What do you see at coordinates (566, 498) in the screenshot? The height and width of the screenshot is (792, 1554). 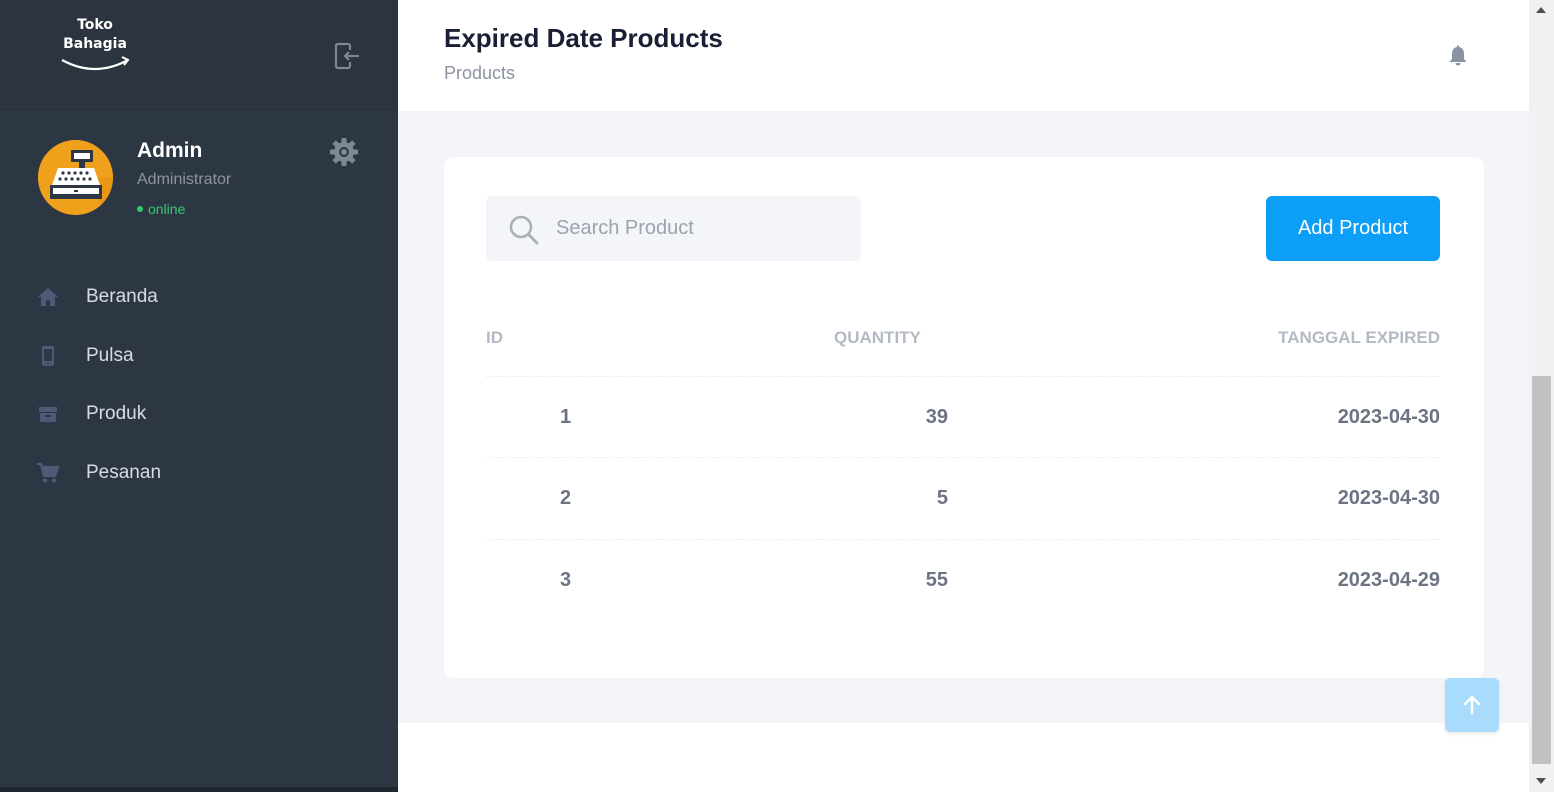 I see `cell-id: 2` at bounding box center [566, 498].